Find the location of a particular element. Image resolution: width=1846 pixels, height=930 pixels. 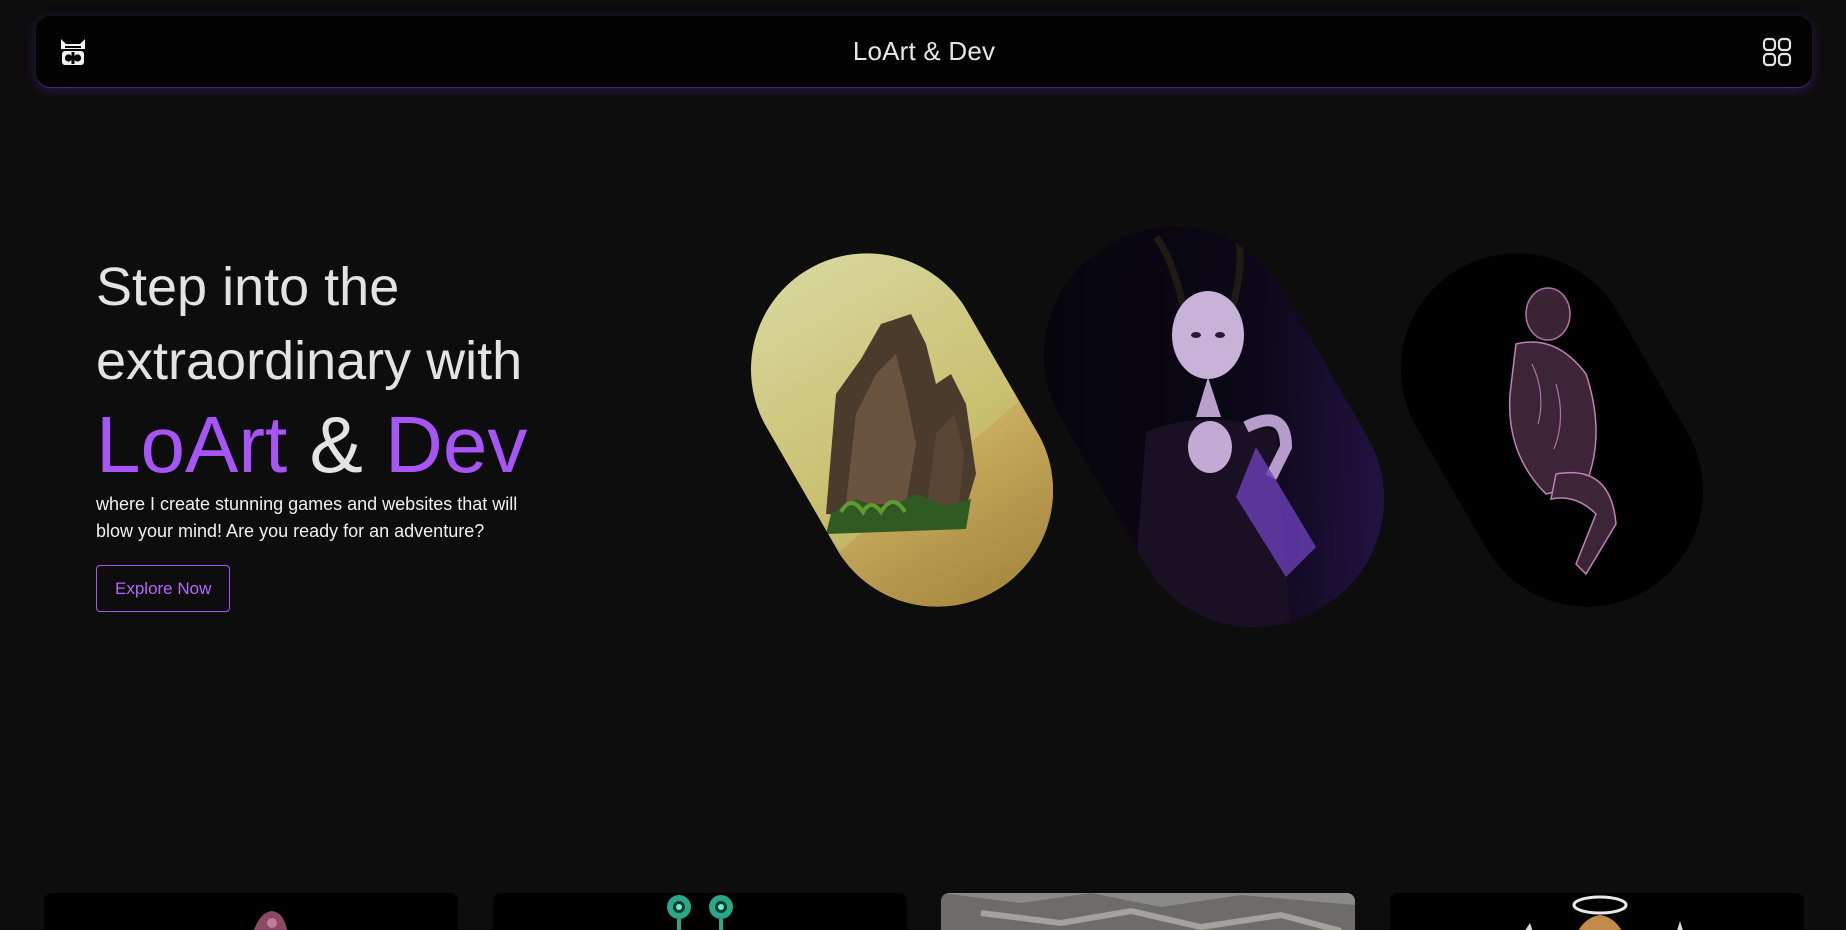

hero-brand-heading: LoArt & Dev is located at coordinates (356, 445).